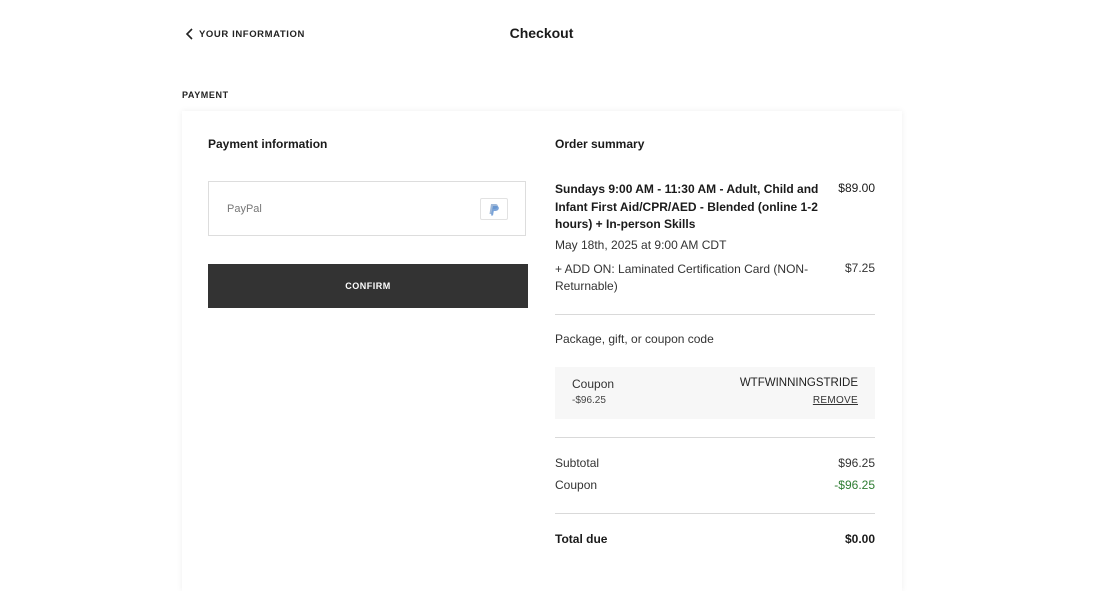  Describe the element at coordinates (205, 95) in the screenshot. I see `section-label-payment: PAYMENT` at that location.